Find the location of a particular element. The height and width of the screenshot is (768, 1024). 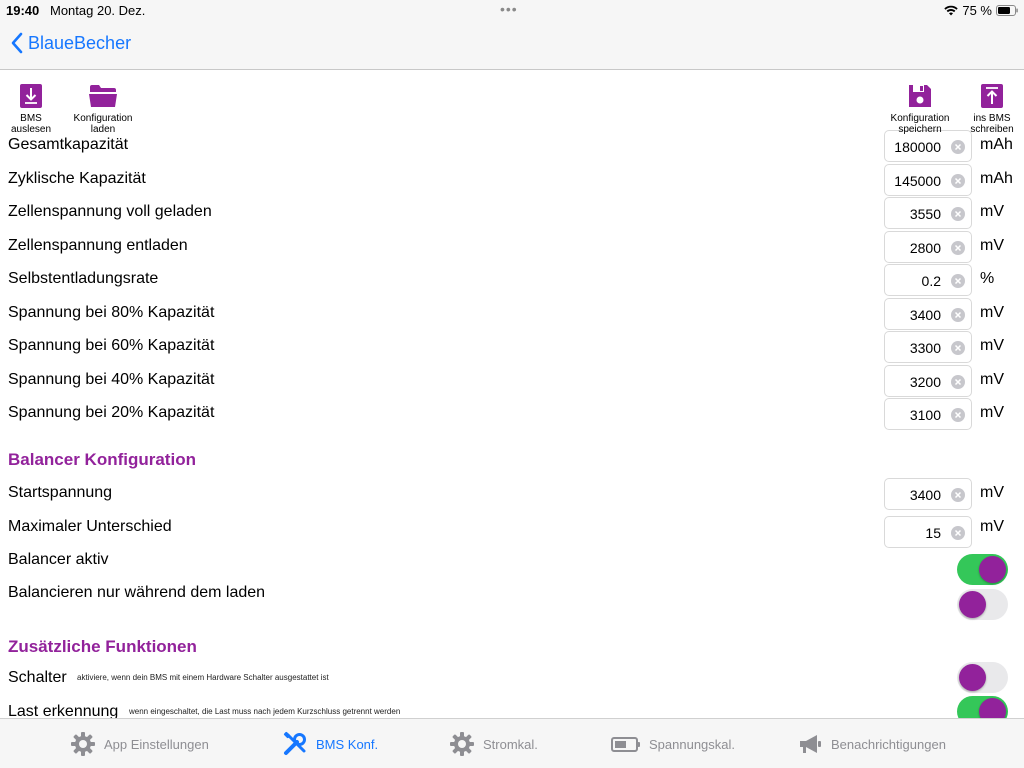

capacity-row-input: 145000 is located at coordinates (928, 179).